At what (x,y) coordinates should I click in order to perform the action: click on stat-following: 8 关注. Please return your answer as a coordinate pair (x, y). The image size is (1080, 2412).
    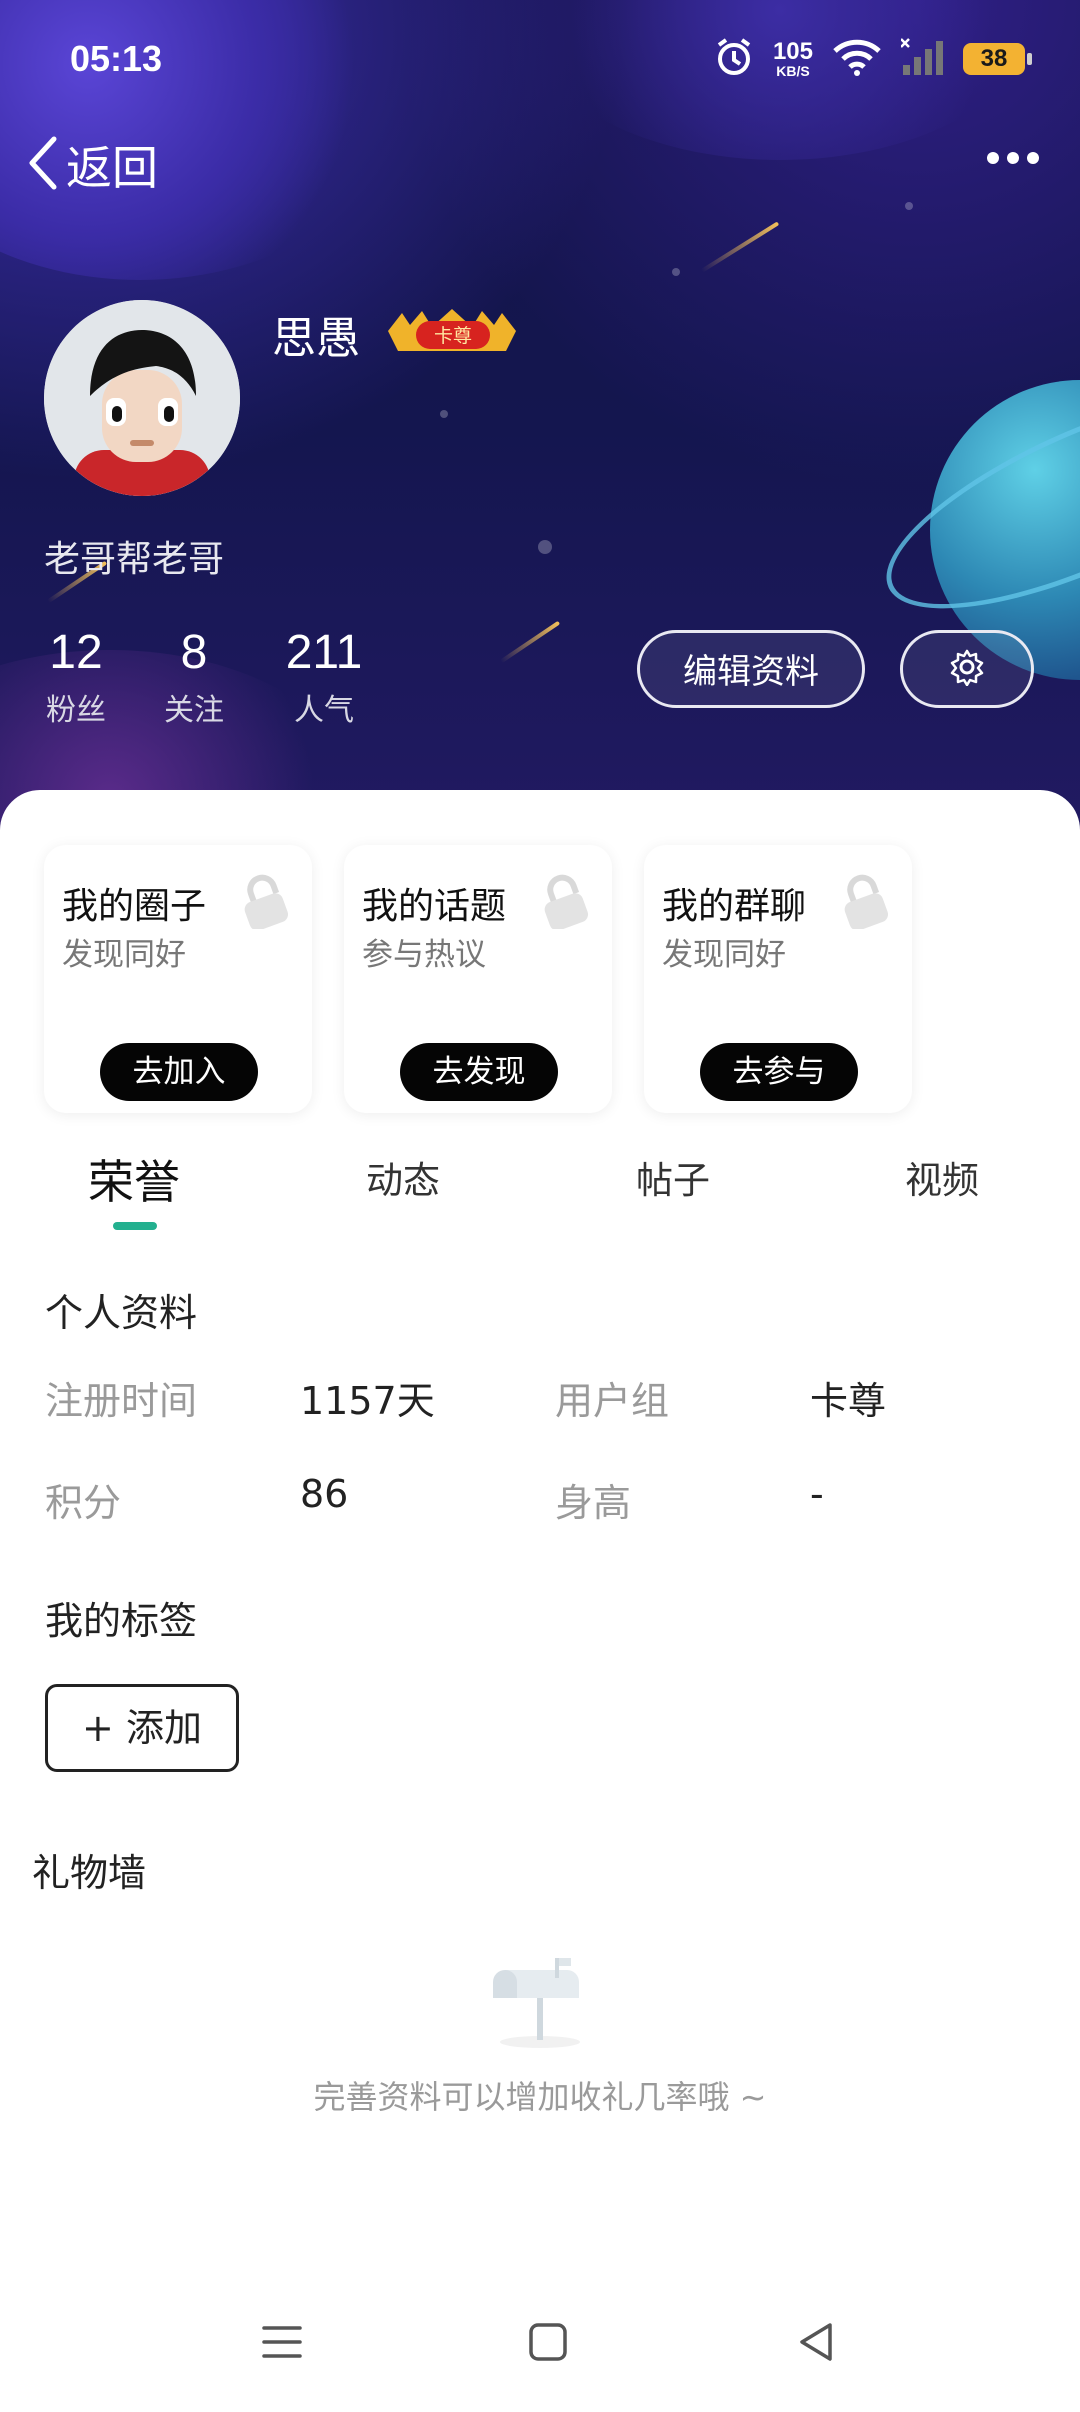
    Looking at the image, I should click on (194, 677).